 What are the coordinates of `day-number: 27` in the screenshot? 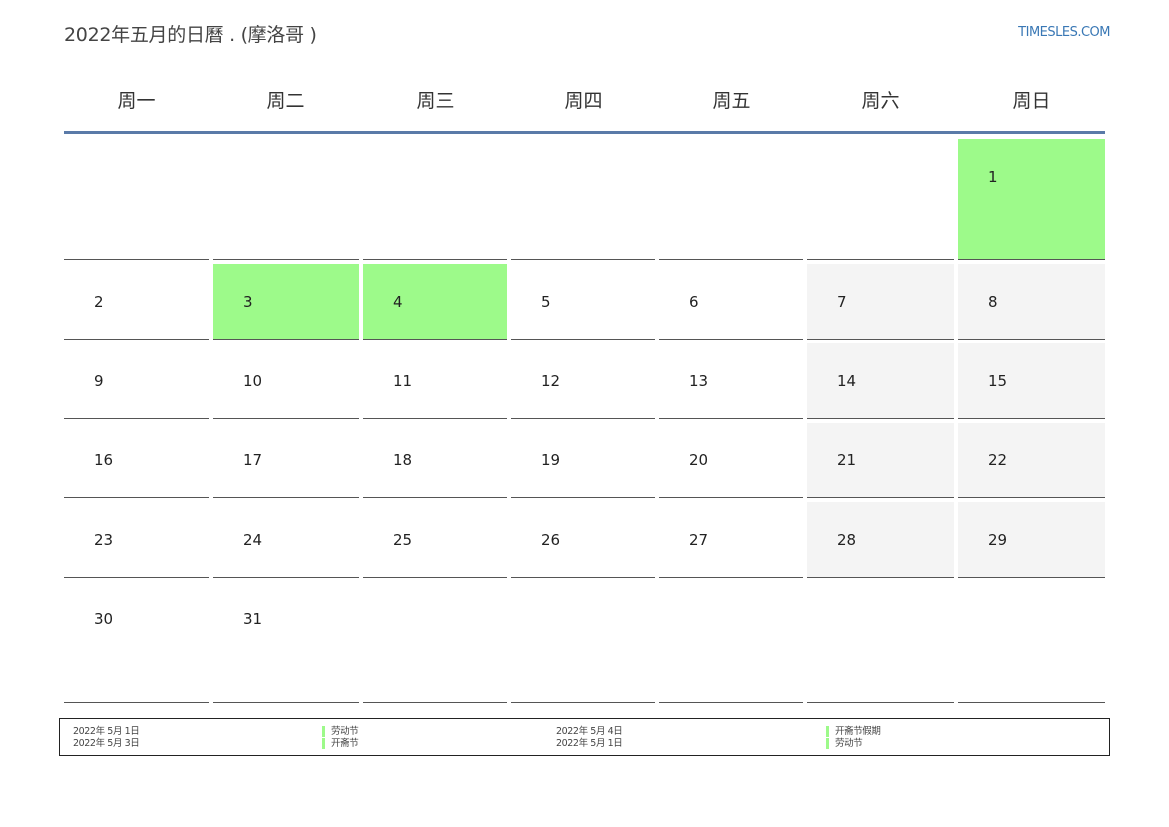 It's located at (699, 540).